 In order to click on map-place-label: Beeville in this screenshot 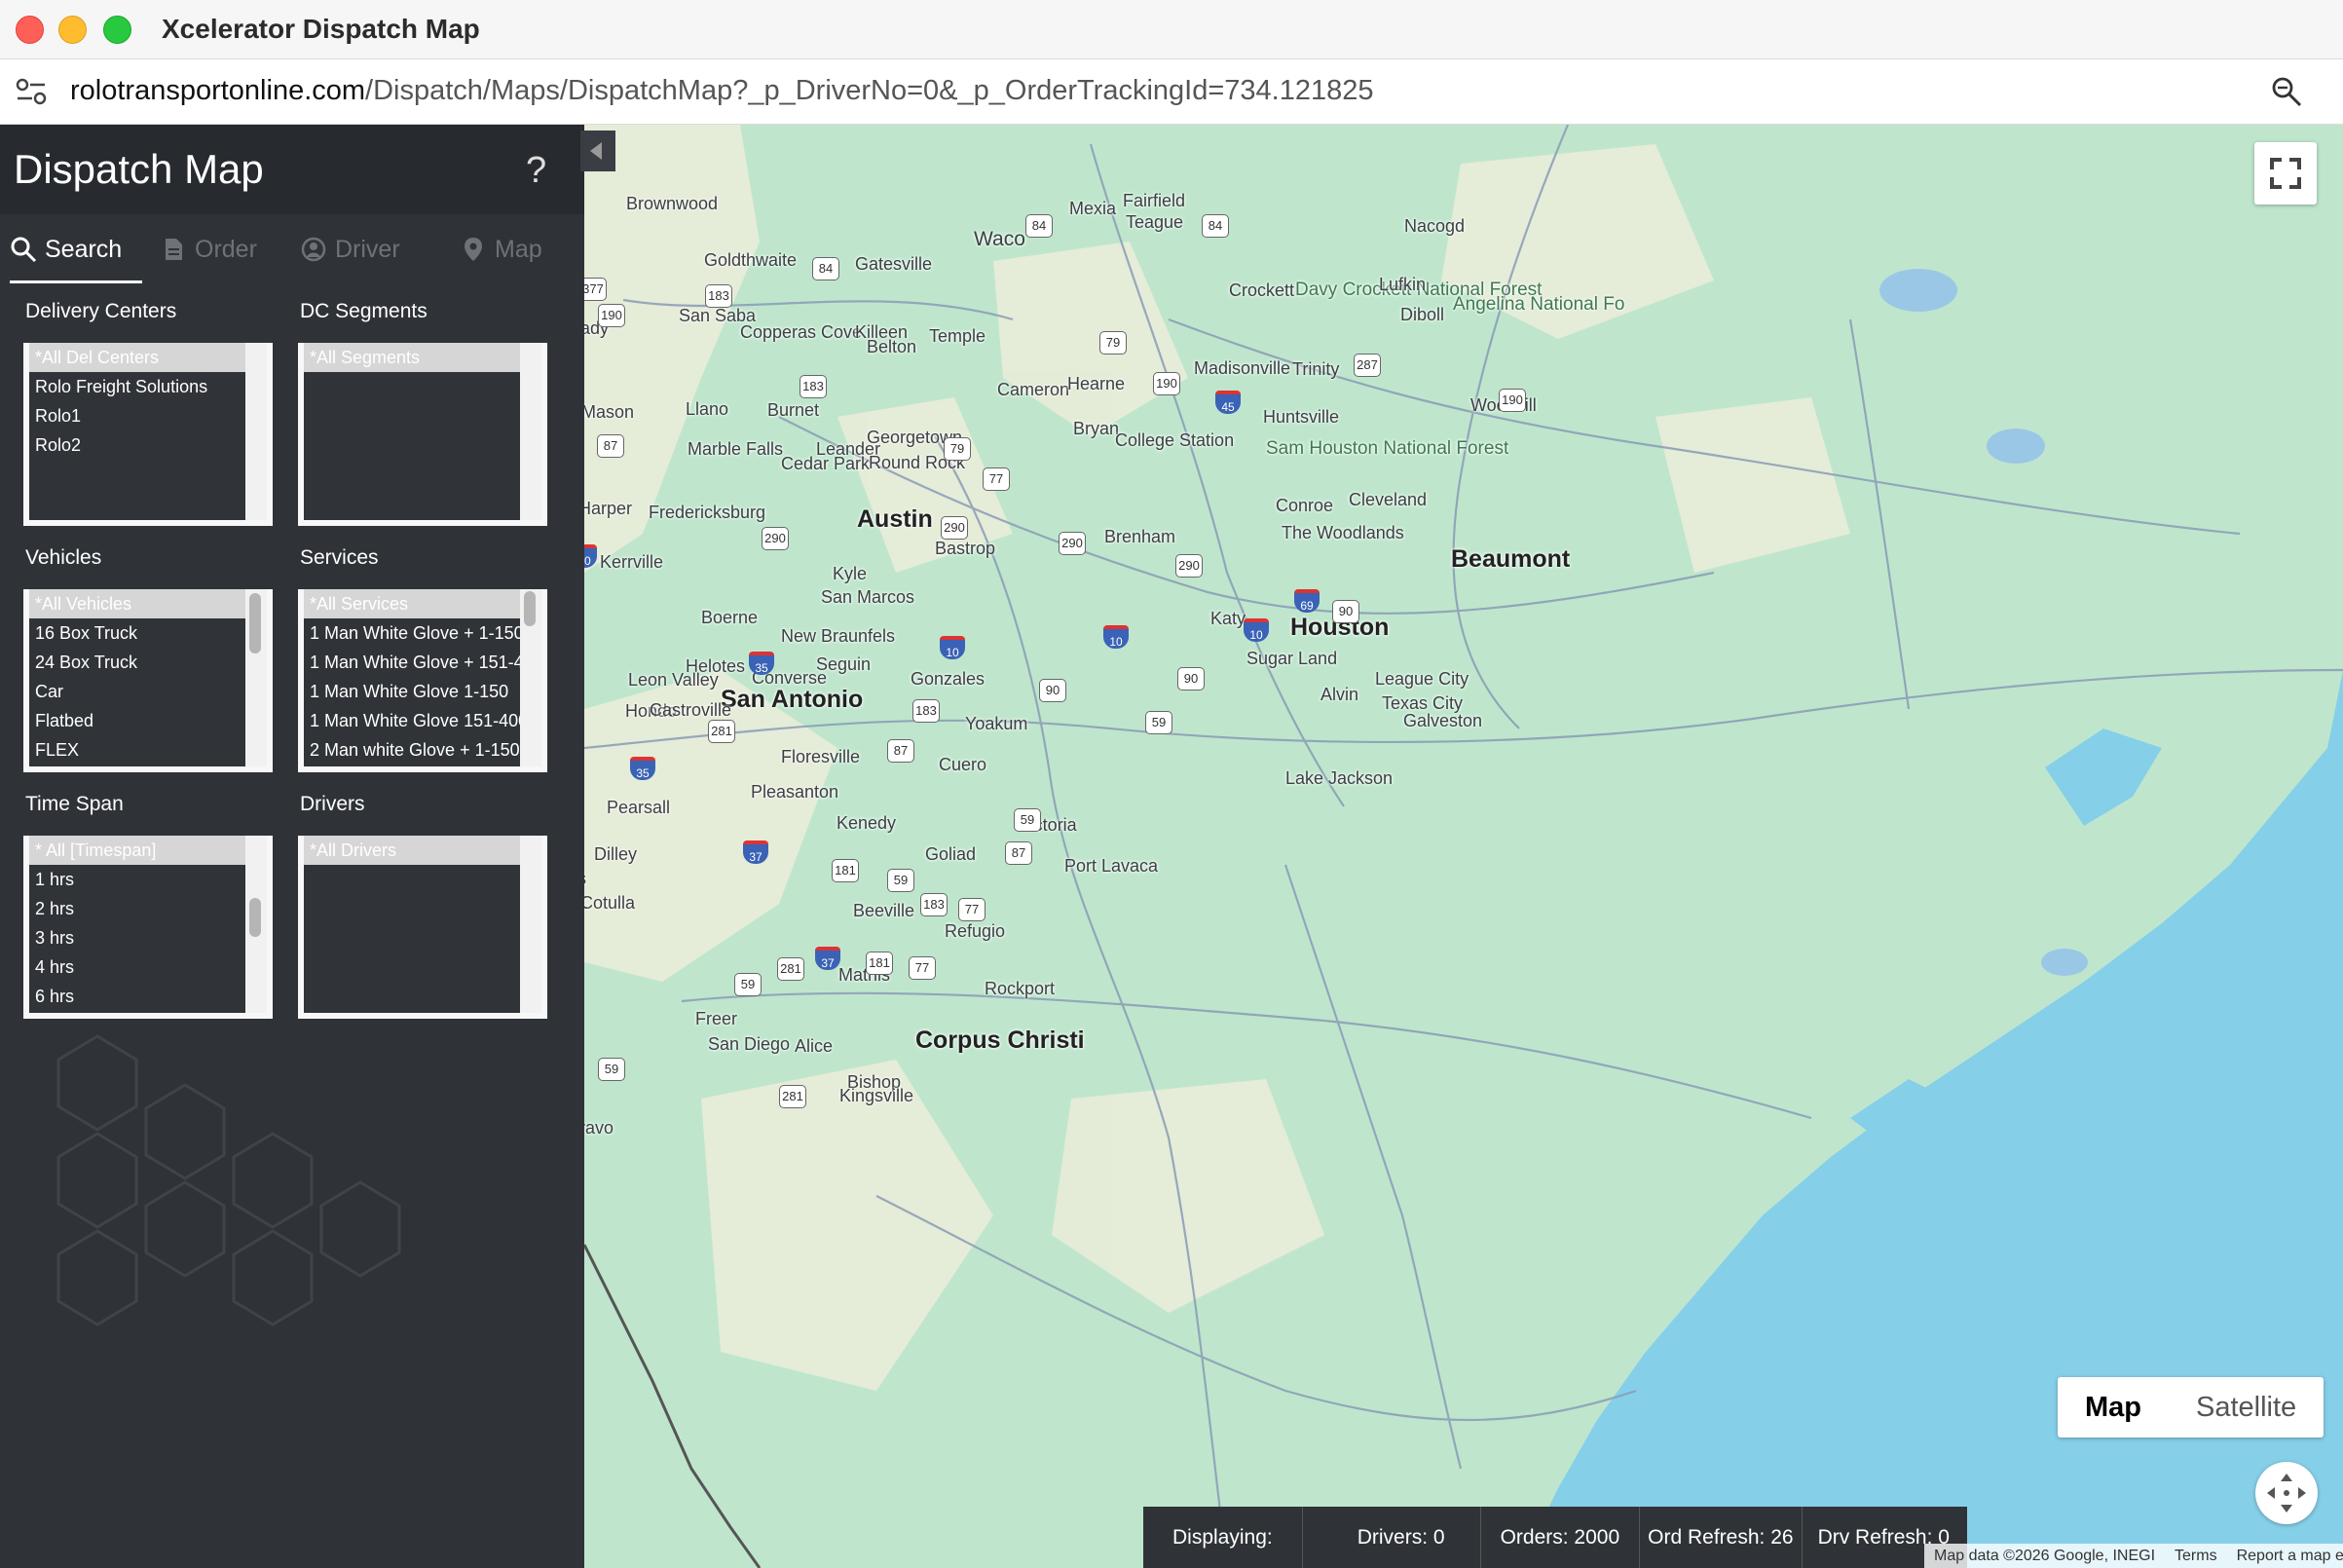, I will do `click(883, 911)`.